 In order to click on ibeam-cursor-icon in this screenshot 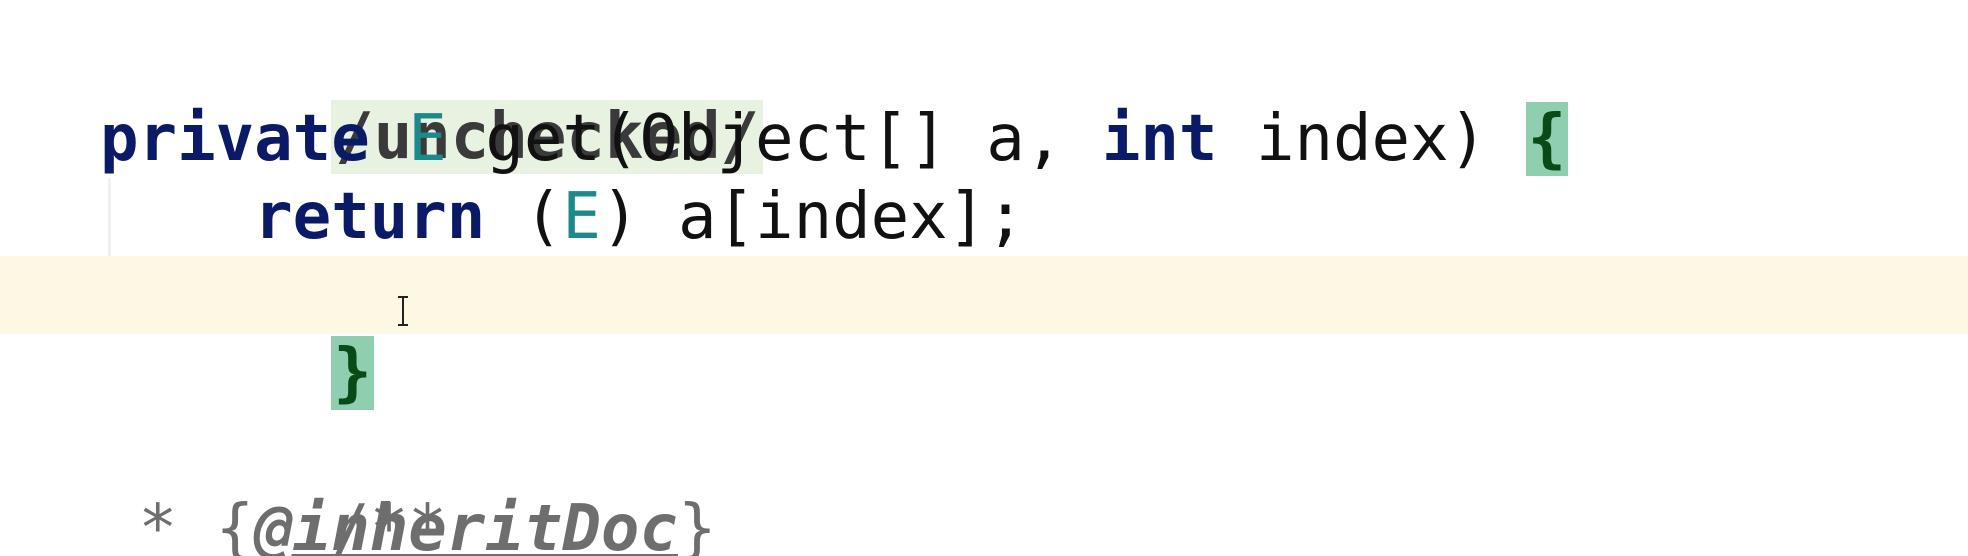, I will do `click(403, 311)`.